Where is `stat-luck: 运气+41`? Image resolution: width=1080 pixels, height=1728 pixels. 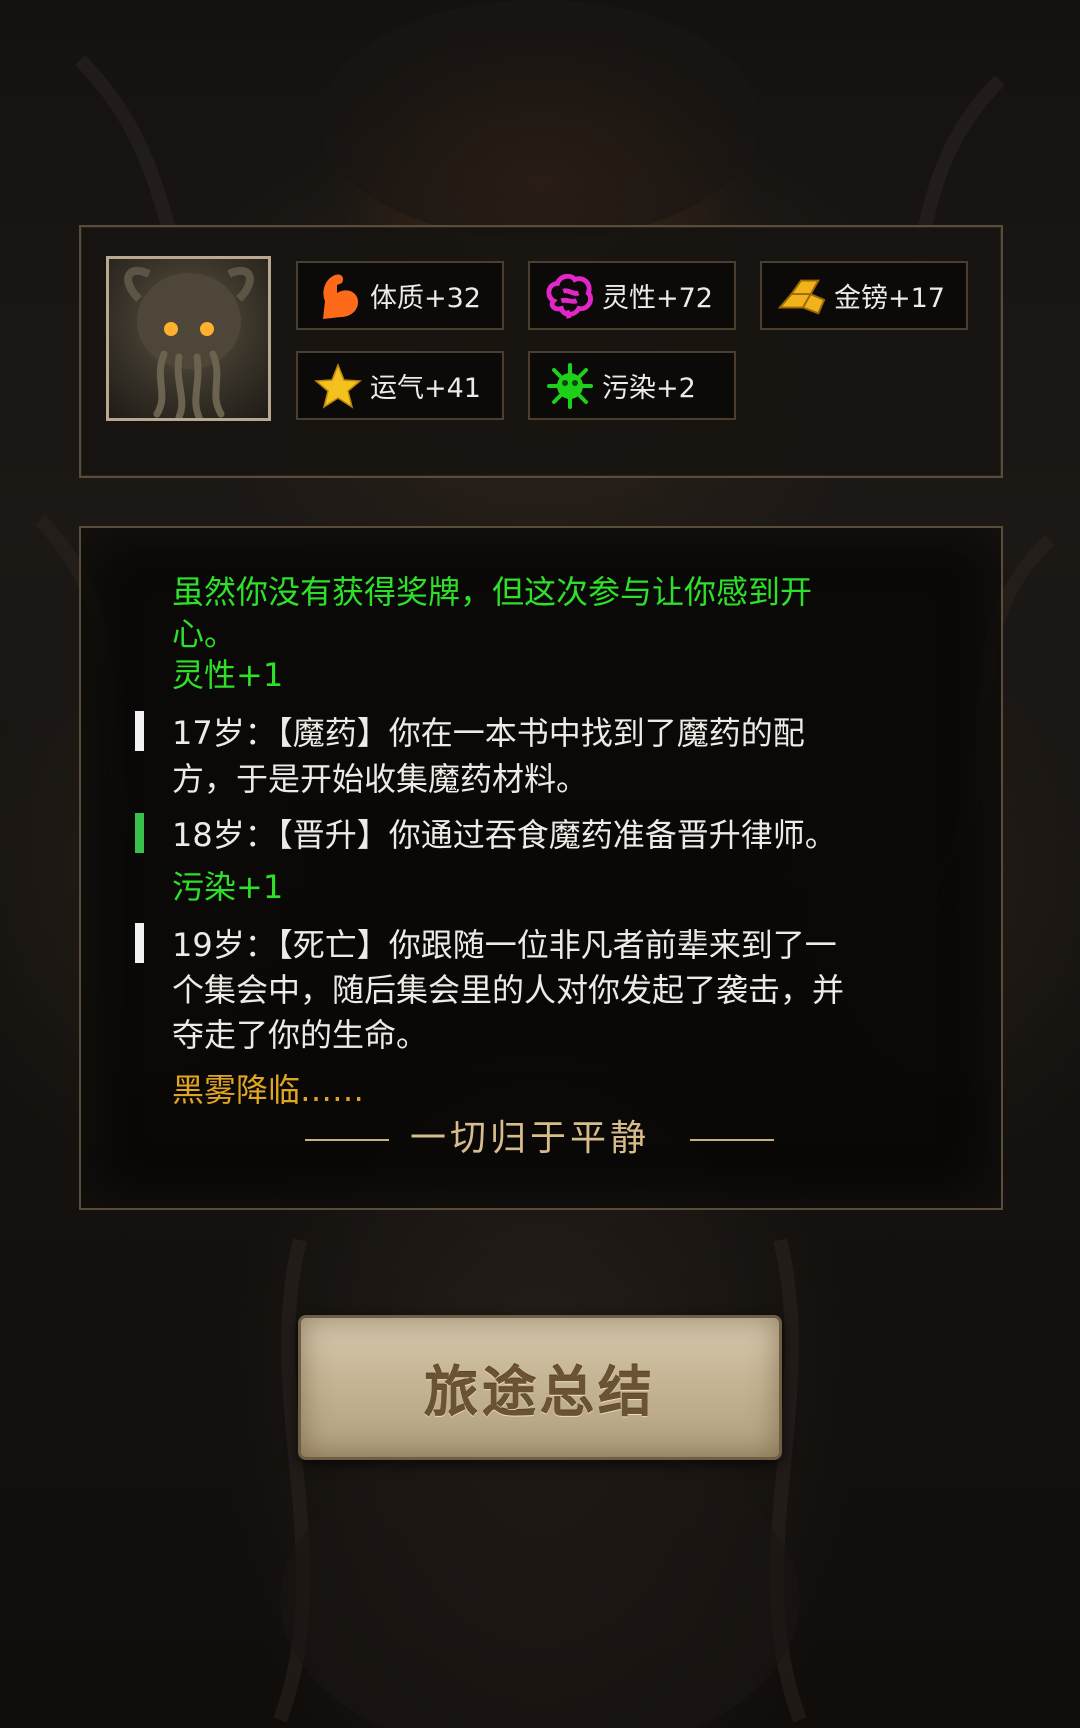 stat-luck: 运气+41 is located at coordinates (400, 385).